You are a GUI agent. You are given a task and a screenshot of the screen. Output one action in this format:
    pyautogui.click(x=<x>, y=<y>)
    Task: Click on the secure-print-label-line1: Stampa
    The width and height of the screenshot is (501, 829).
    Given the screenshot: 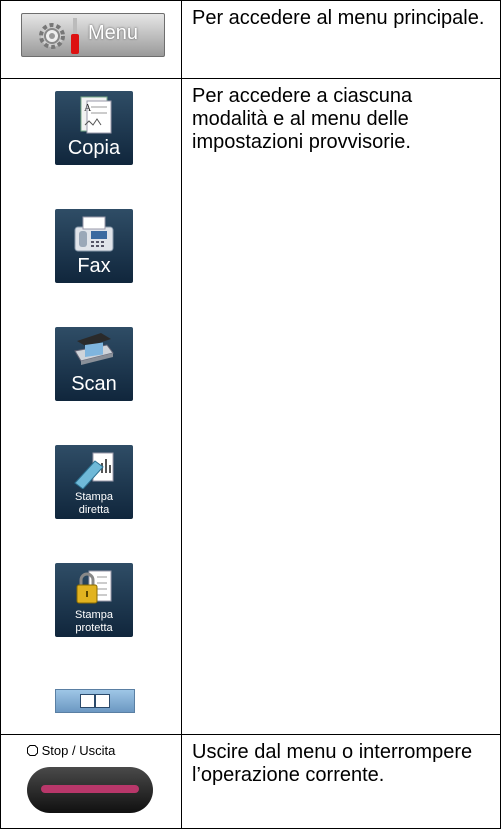 What is the action you would take?
    pyautogui.click(x=94, y=615)
    